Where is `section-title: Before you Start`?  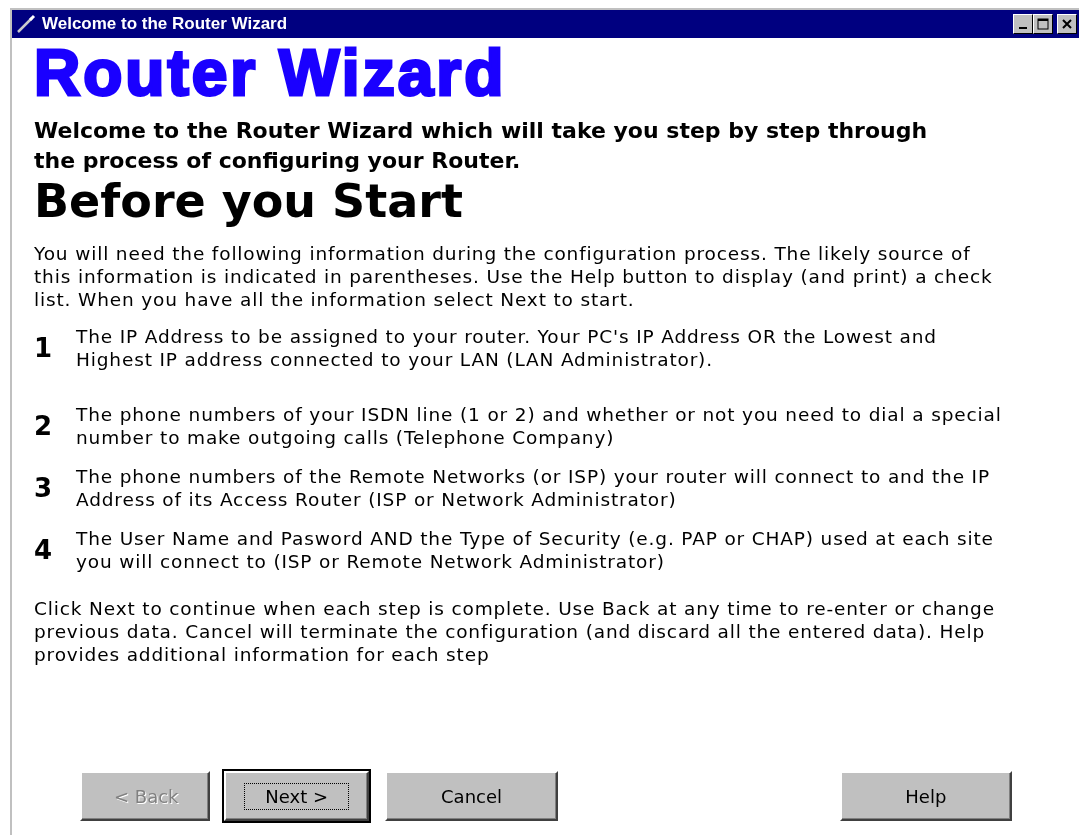
section-title: Before you Start is located at coordinates (249, 201).